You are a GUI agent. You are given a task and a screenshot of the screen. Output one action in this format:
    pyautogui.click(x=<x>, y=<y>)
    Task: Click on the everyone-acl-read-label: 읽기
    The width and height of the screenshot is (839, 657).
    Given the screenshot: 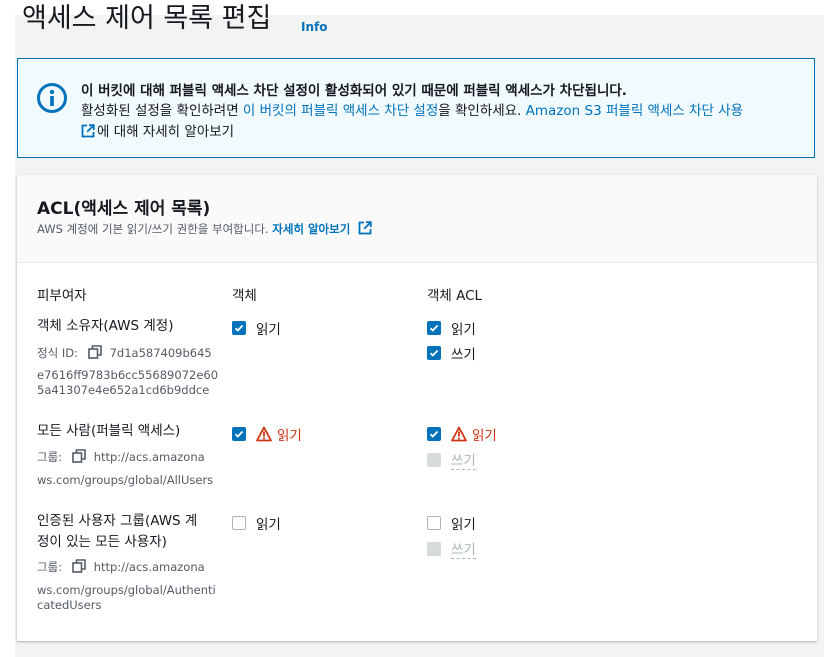 What is the action you would take?
    pyautogui.click(x=484, y=436)
    